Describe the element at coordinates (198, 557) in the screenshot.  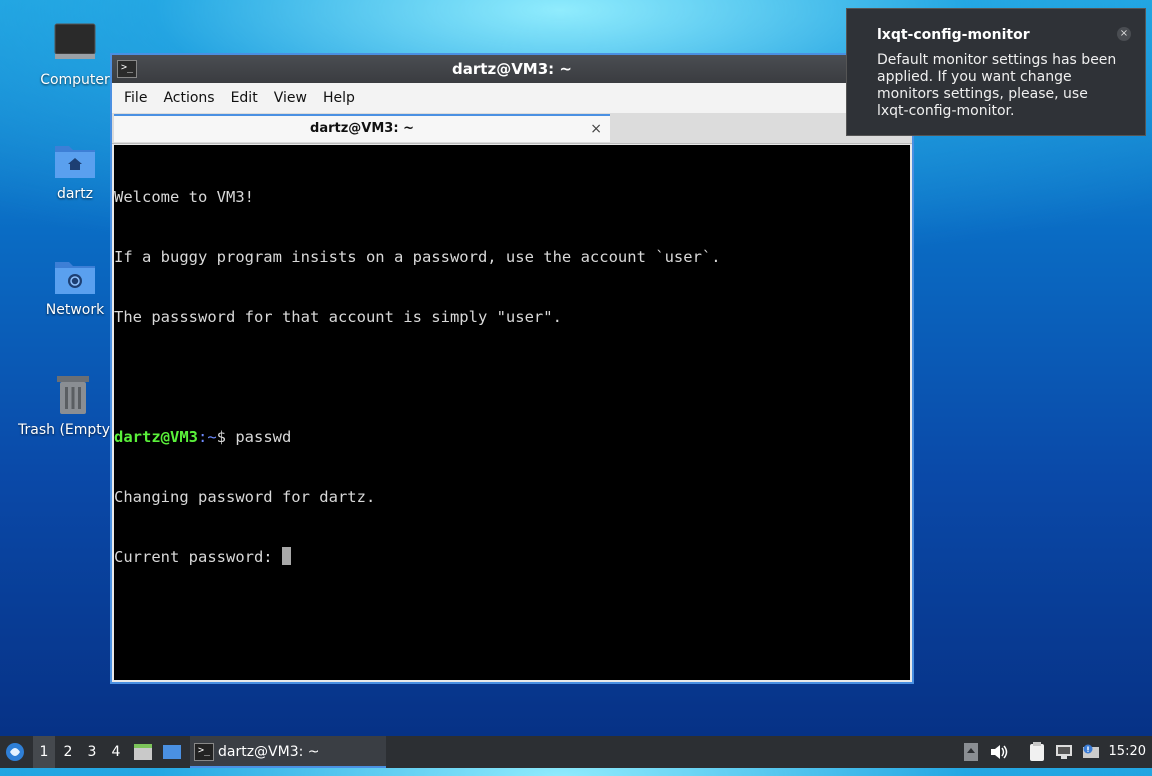
I see `password-prompt: Current password:` at that location.